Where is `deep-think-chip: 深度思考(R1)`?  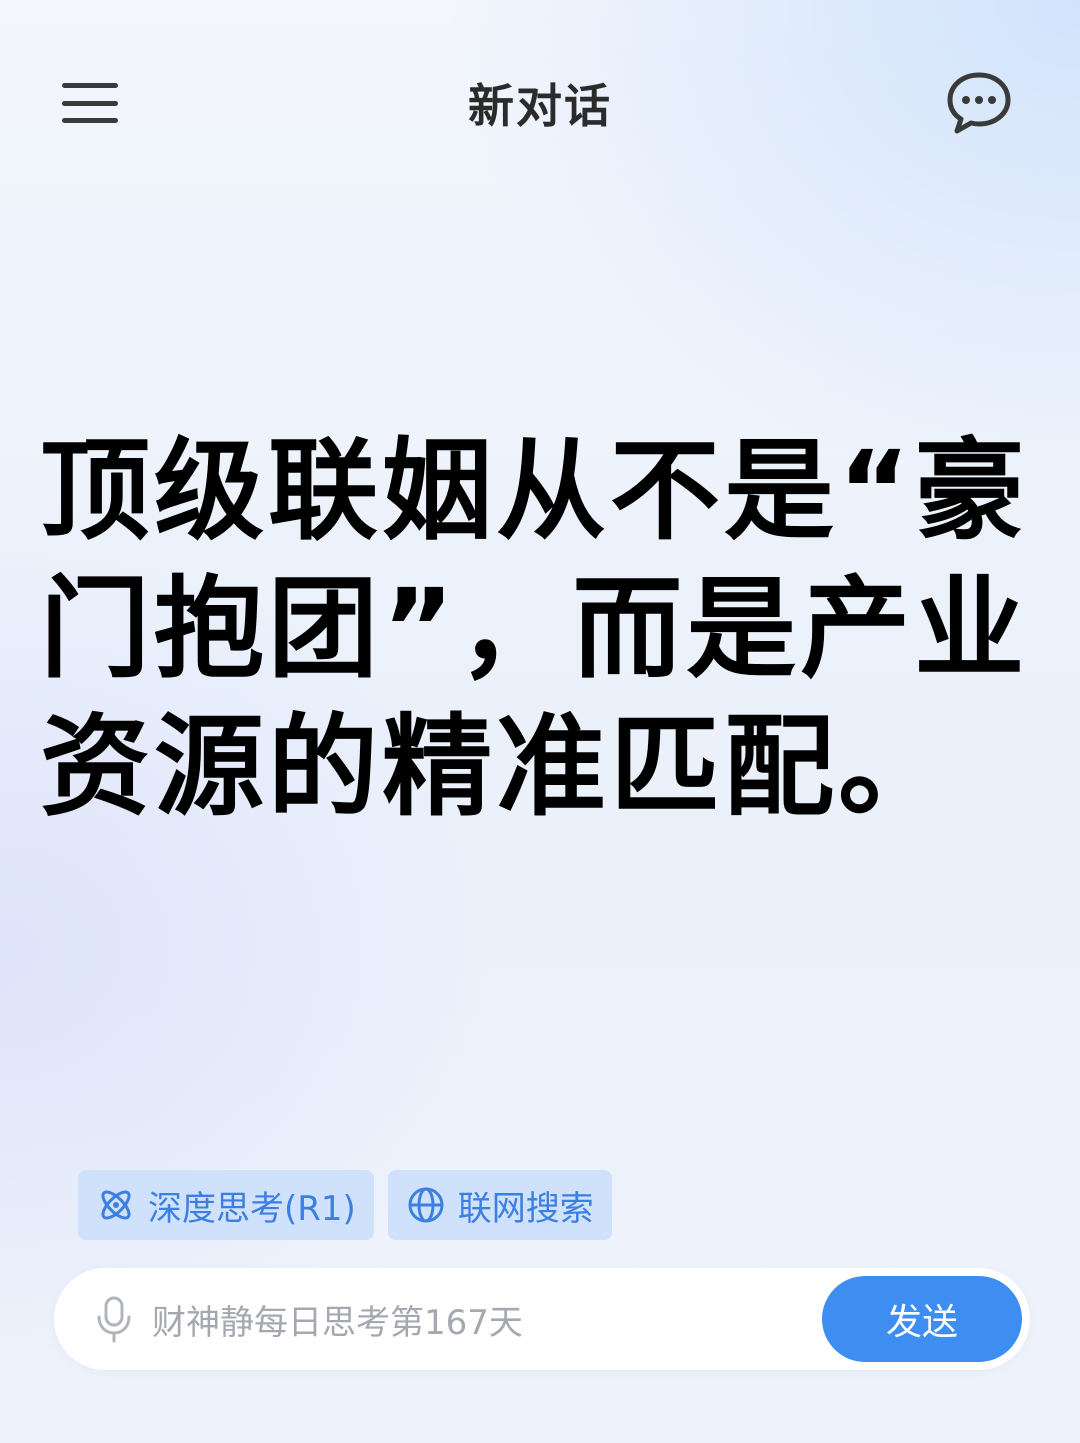
deep-think-chip: 深度思考(R1) is located at coordinates (226, 1205).